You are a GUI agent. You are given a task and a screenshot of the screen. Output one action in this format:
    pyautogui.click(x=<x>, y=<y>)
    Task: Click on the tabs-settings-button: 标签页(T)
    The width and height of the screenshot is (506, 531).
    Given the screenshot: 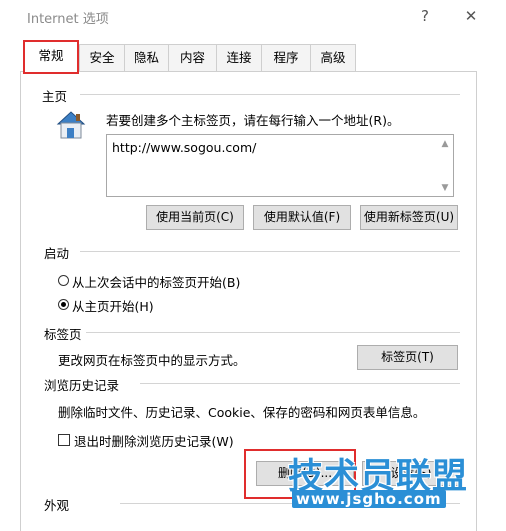 What is the action you would take?
    pyautogui.click(x=407, y=357)
    